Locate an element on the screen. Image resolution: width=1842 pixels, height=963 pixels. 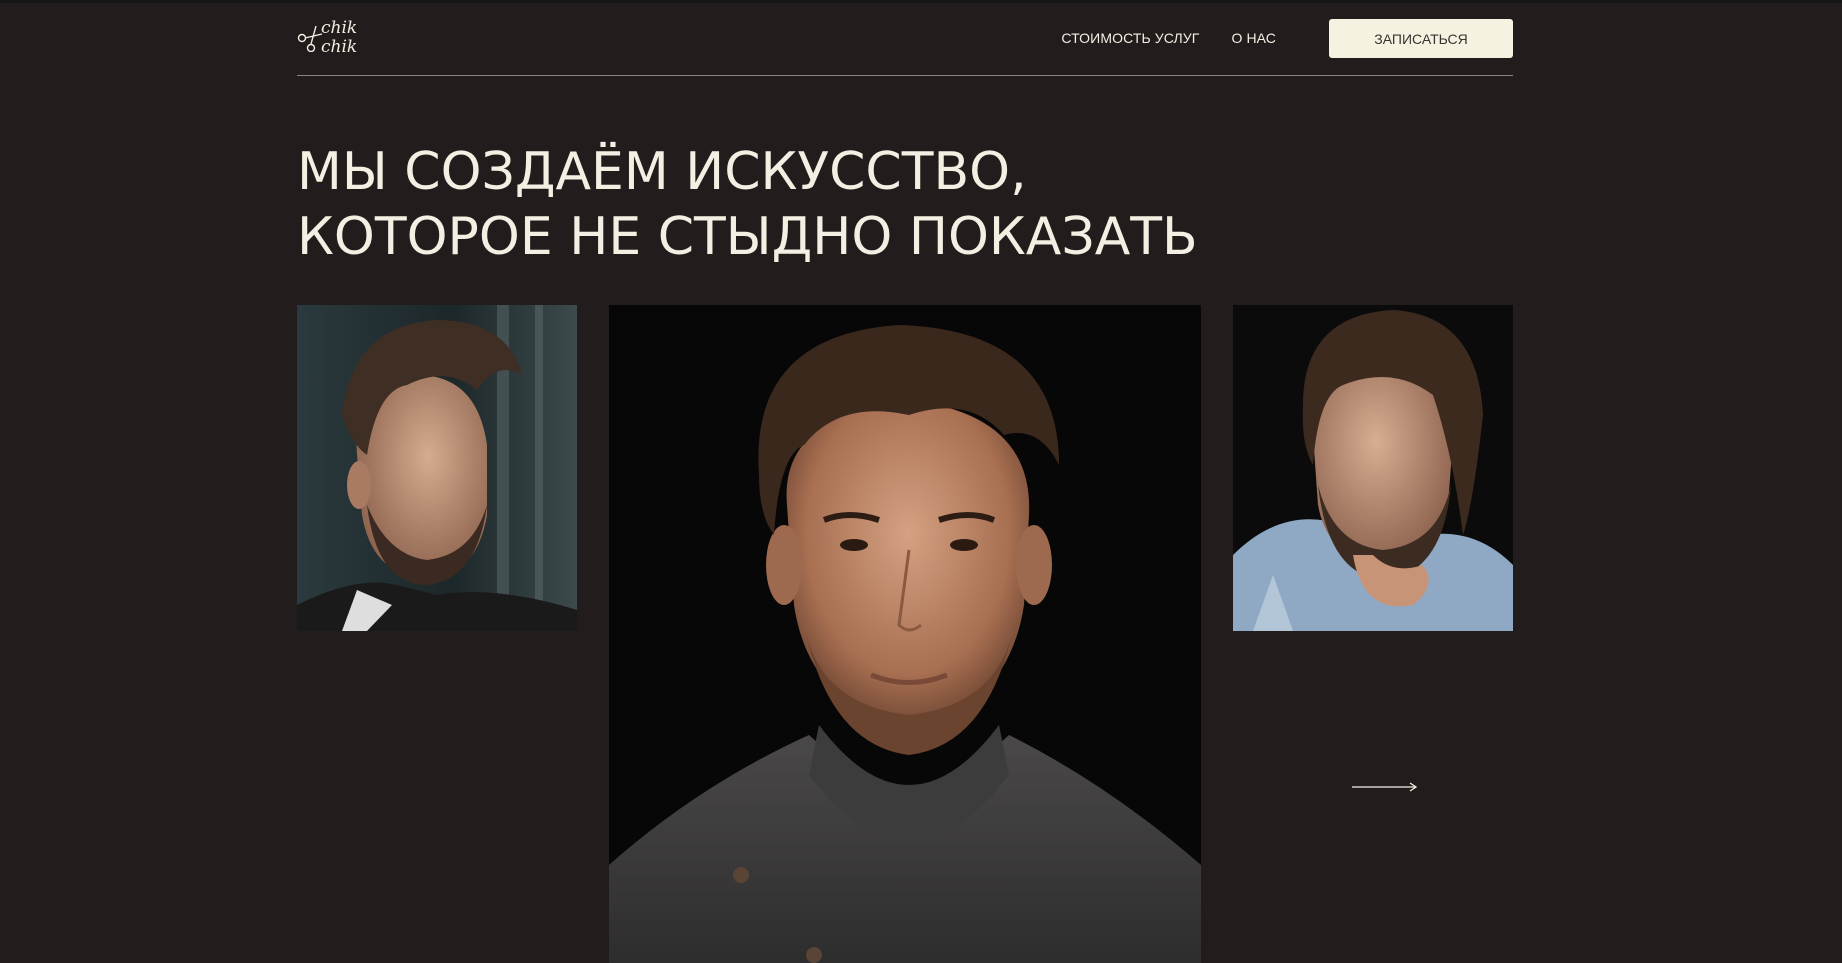
hero-title-line-2: КОТОРОЕ НЕ СТЫДНО ПОКАЗАТЬ is located at coordinates (747, 237).